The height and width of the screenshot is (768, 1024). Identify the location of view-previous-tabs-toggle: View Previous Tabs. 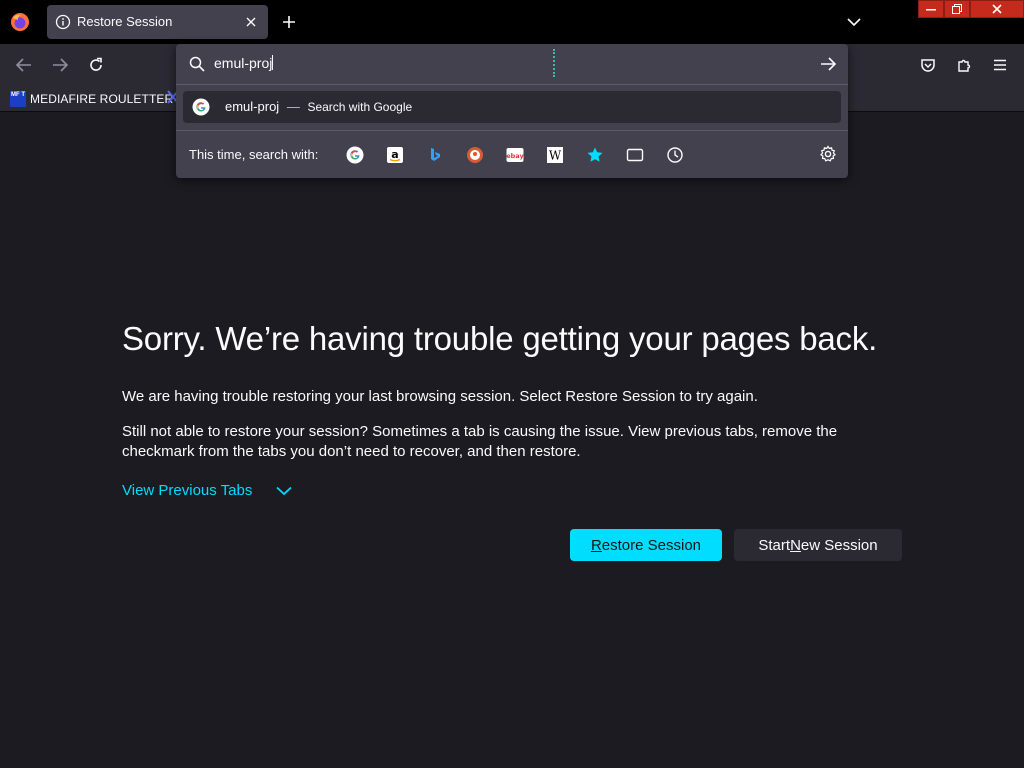
(207, 490).